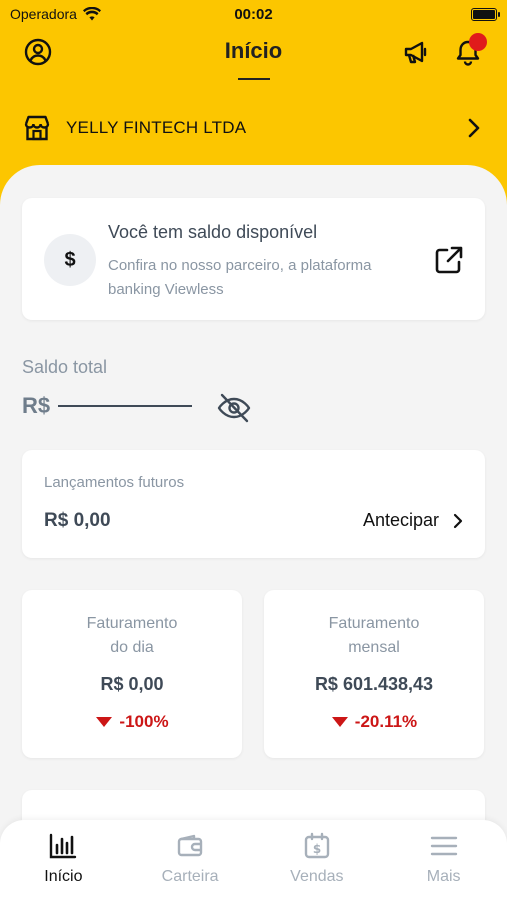 The width and height of the screenshot is (507, 900). What do you see at coordinates (400, 520) in the screenshot?
I see `anticipate-label: Antecipar` at bounding box center [400, 520].